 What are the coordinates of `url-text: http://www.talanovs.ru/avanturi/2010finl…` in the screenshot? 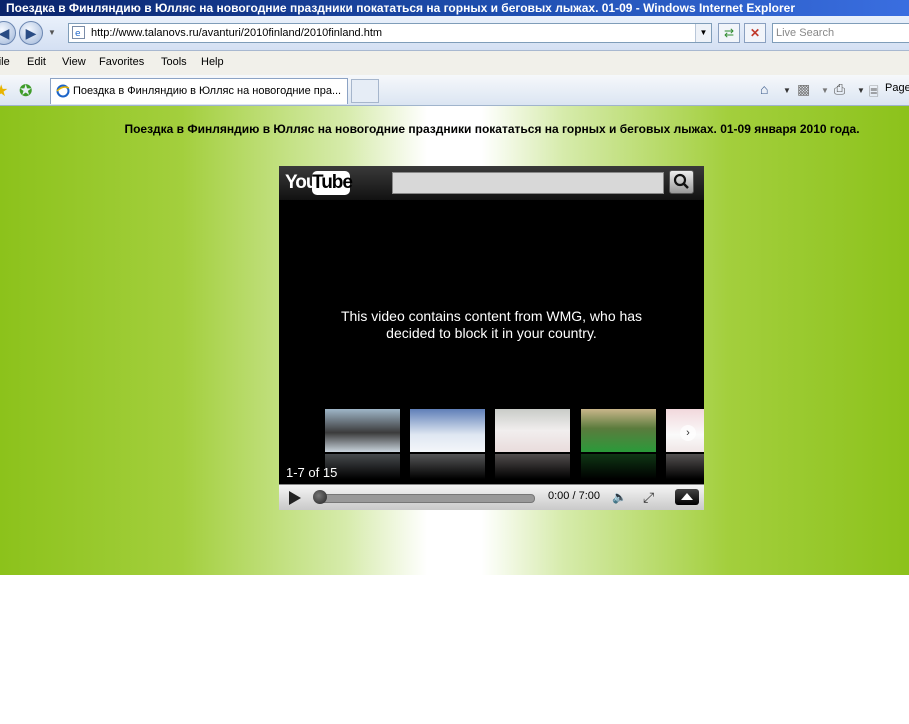 It's located at (237, 33).